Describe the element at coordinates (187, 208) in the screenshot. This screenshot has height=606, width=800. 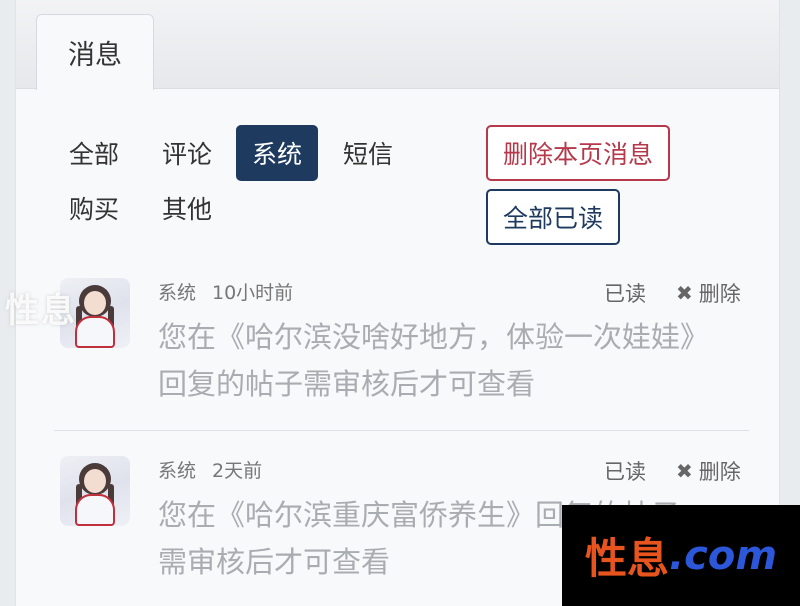
I see `filter-other: 其他` at that location.